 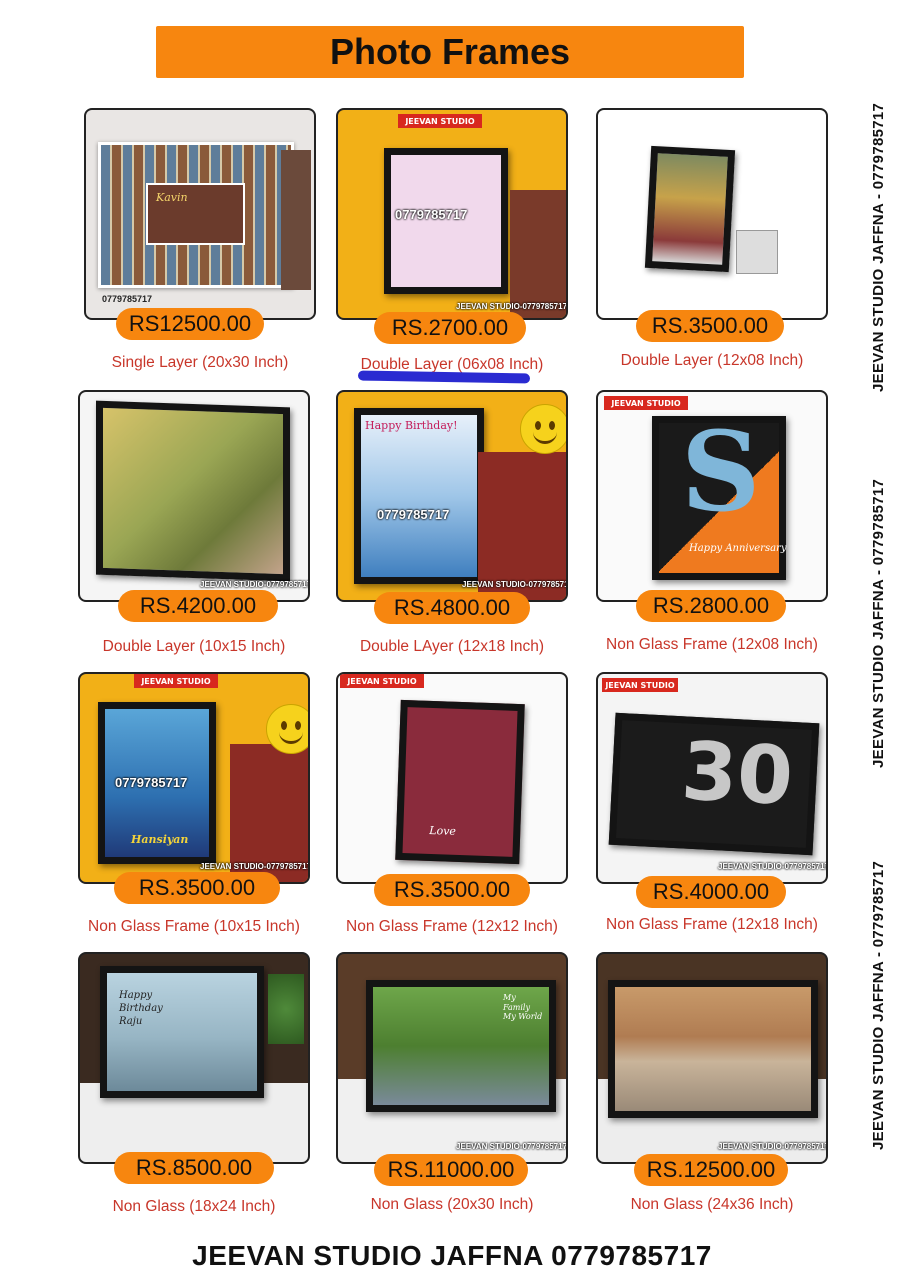 I want to click on frame-shape: My Family My World, so click(x=461, y=1046).